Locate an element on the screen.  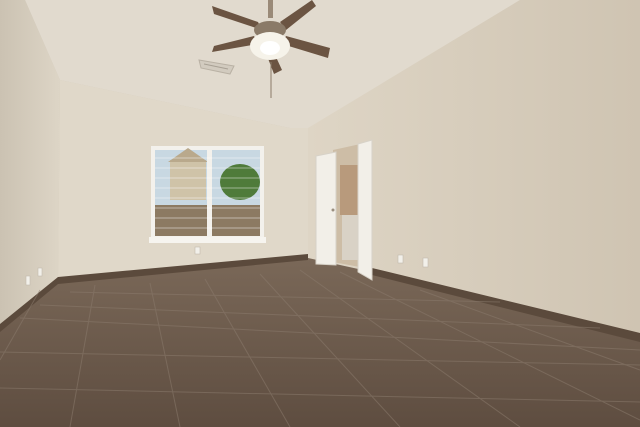
window is located at coordinates (207, 194).